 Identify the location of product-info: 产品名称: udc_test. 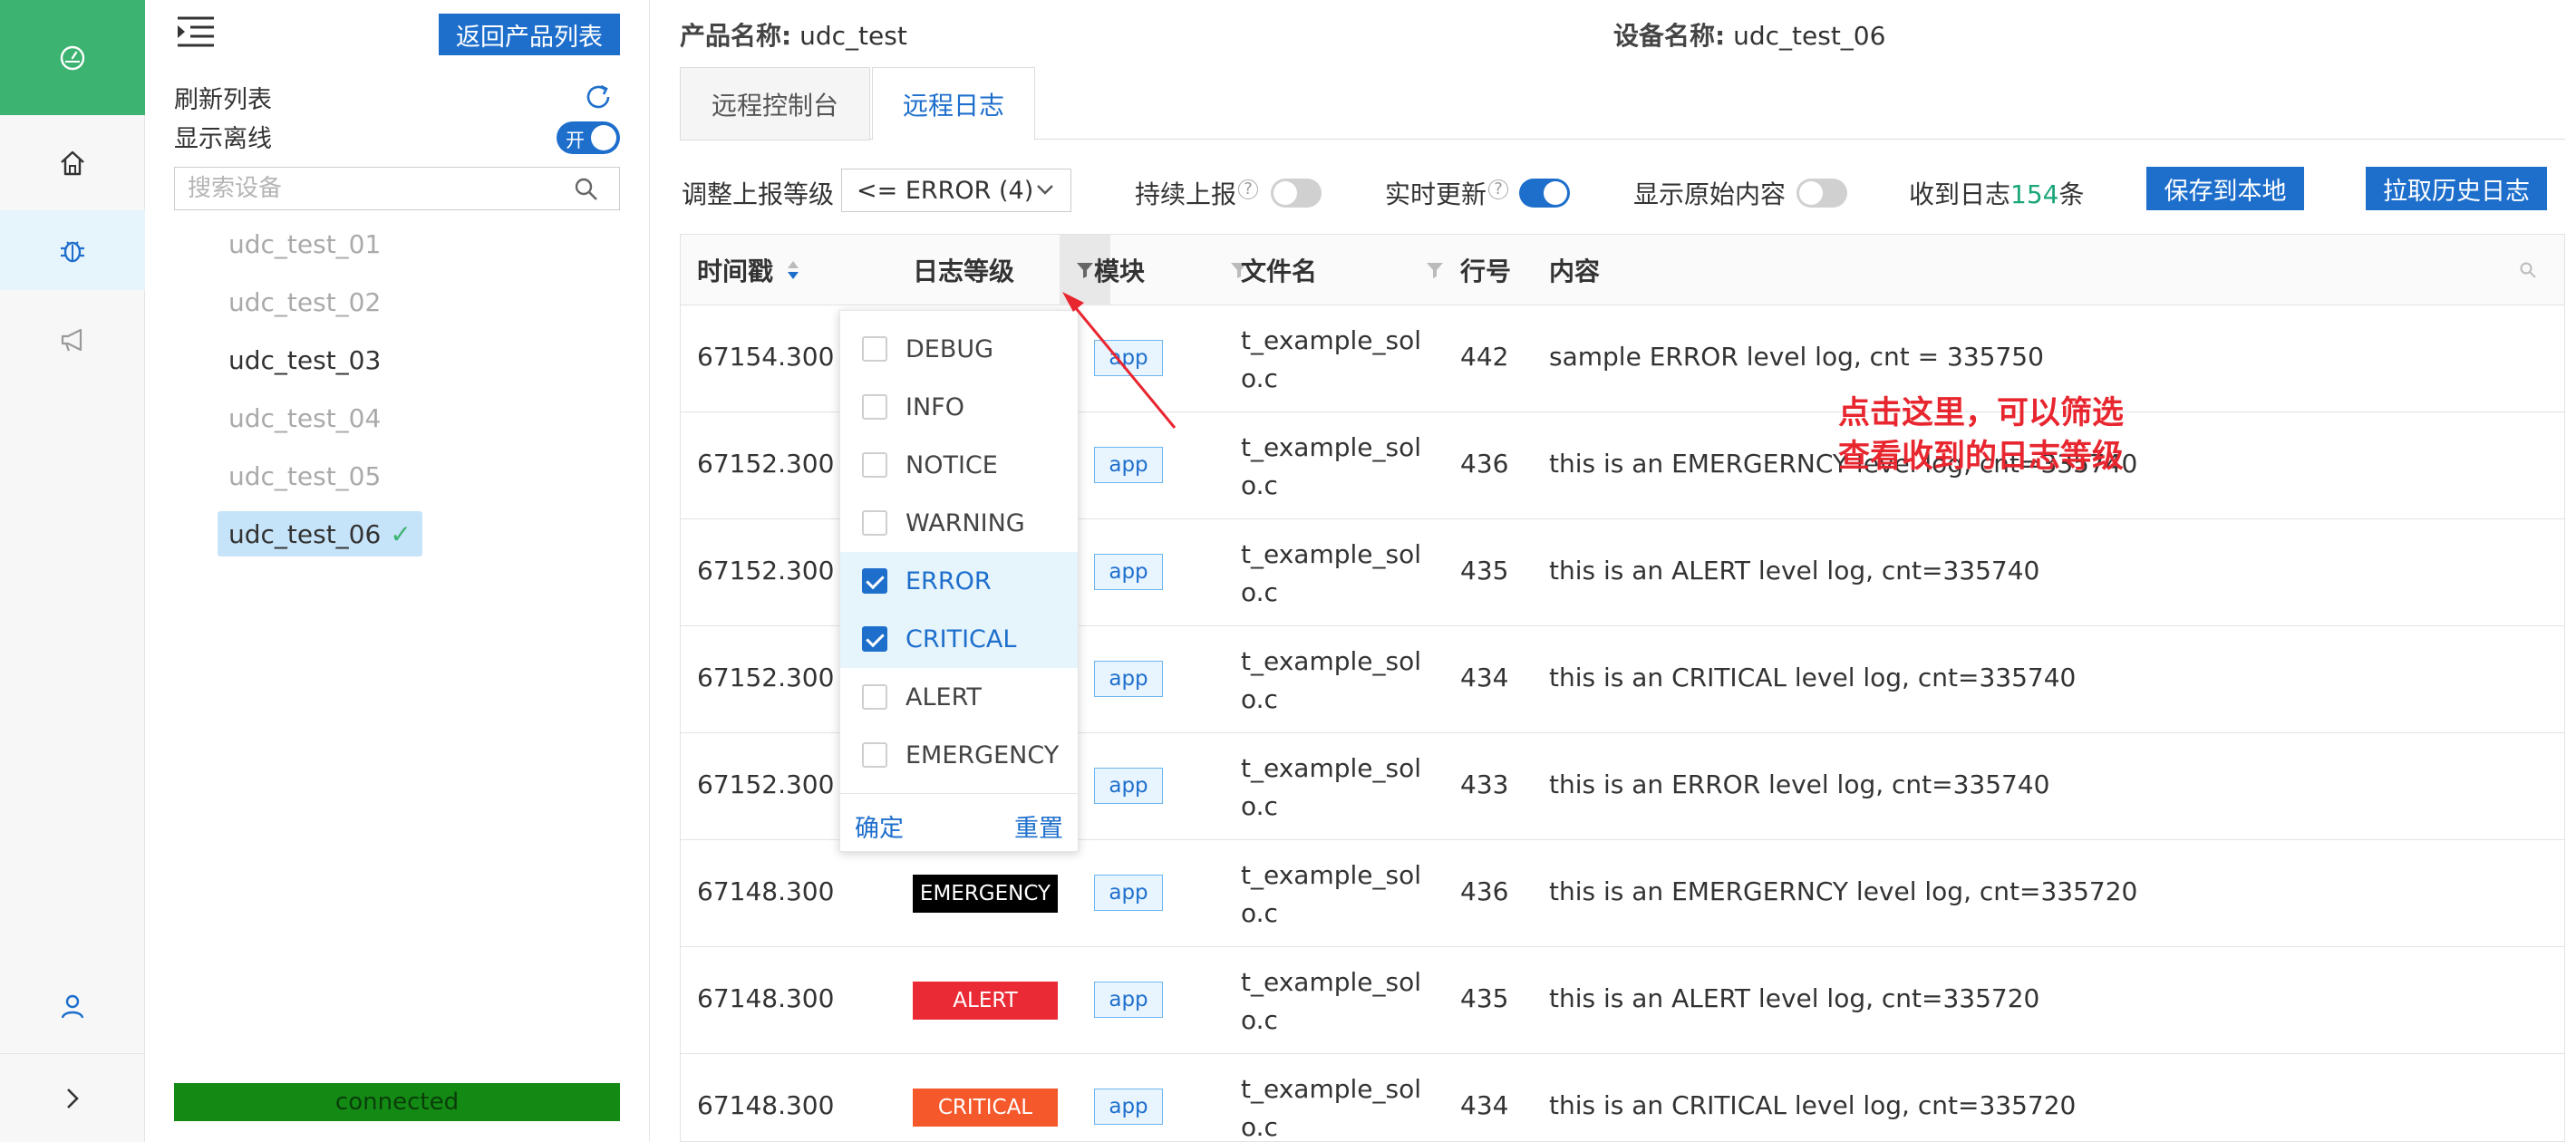
(793, 34).